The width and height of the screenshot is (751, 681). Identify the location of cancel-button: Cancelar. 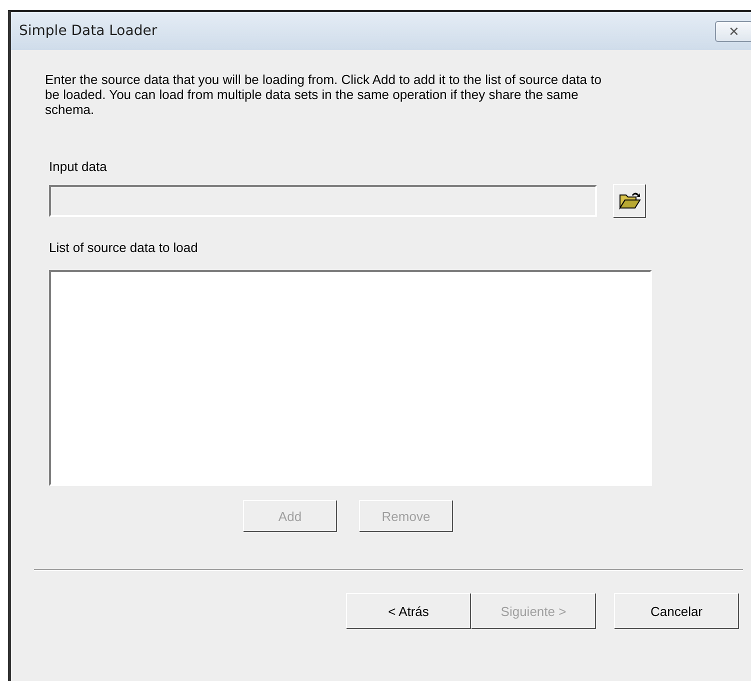
(676, 611).